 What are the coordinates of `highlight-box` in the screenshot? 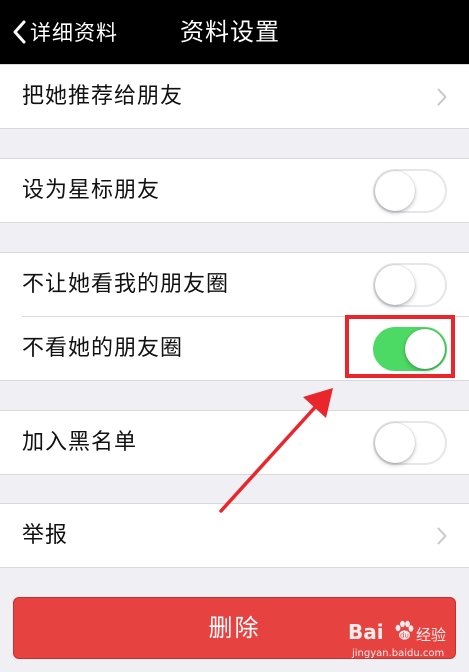 It's located at (400, 346).